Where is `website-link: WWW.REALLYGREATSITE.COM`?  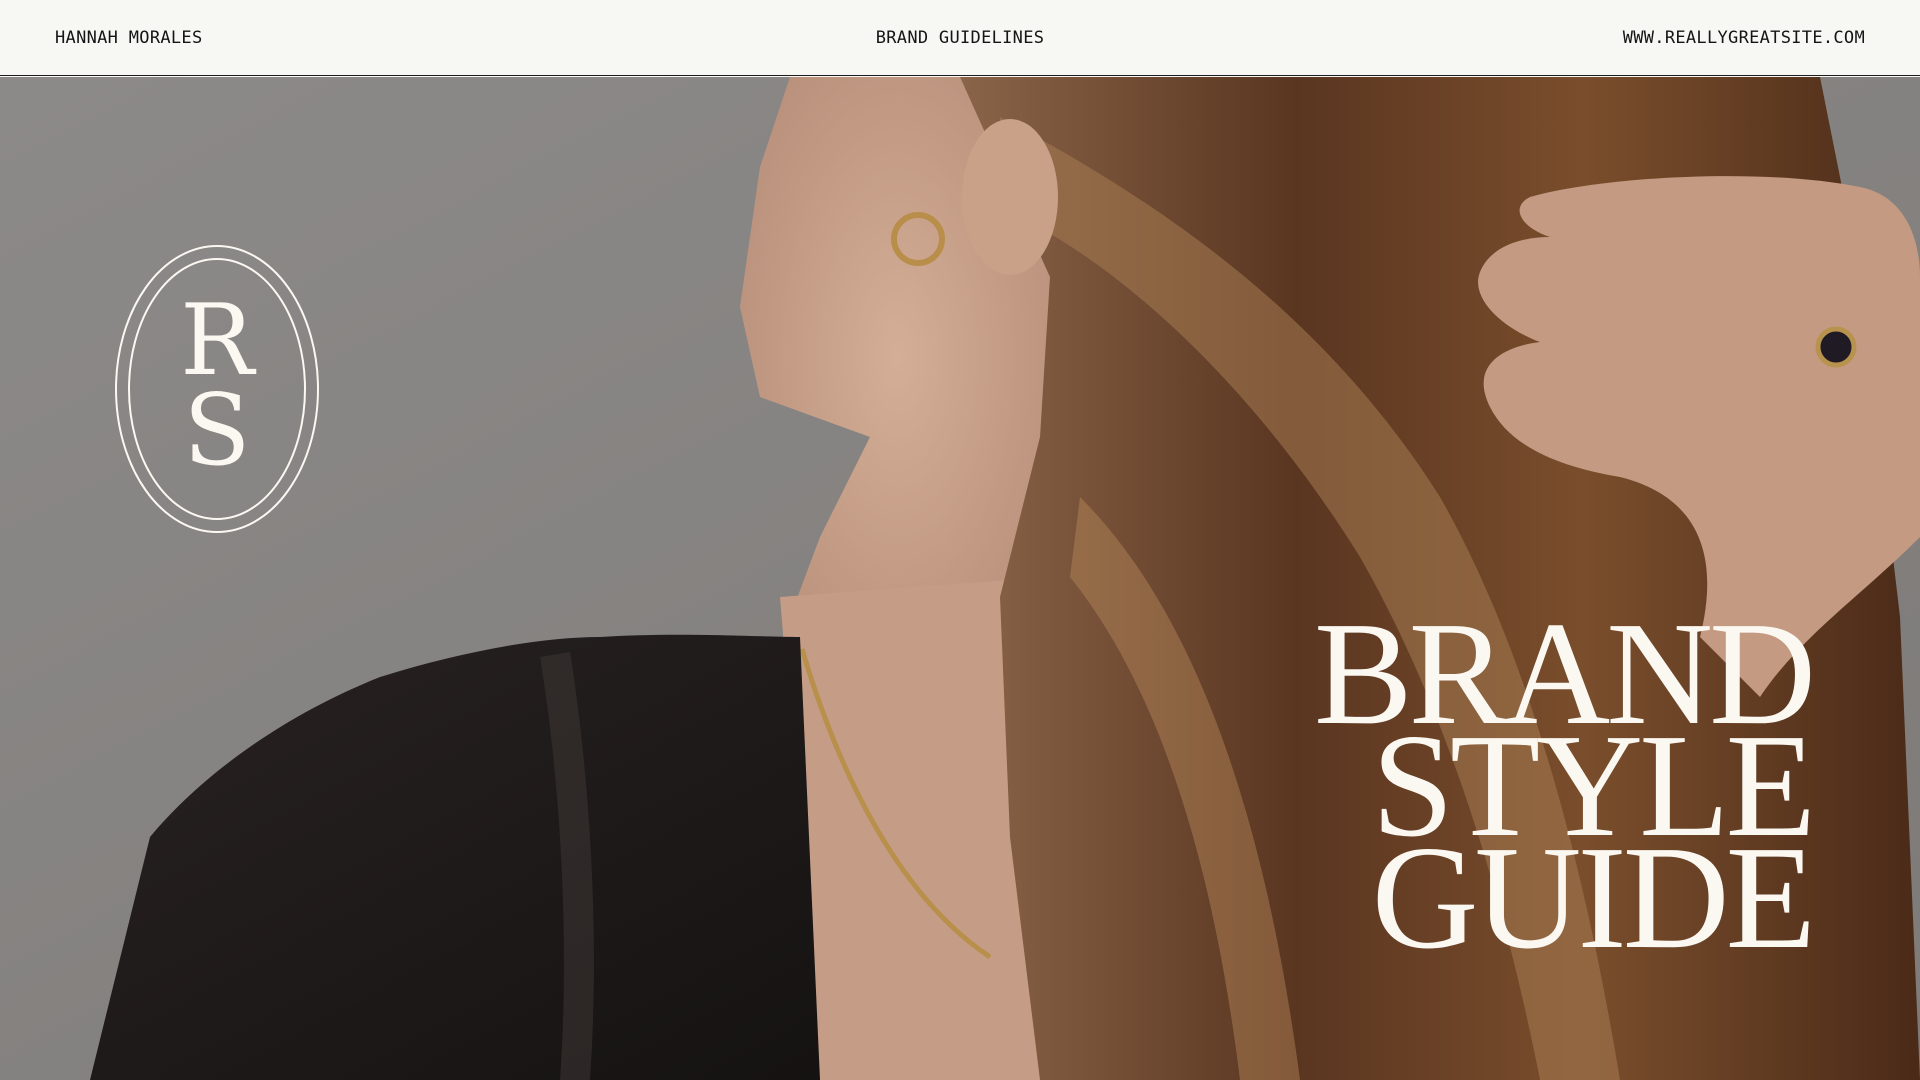
website-link: WWW.REALLYGREATSITE.COM is located at coordinates (1744, 38).